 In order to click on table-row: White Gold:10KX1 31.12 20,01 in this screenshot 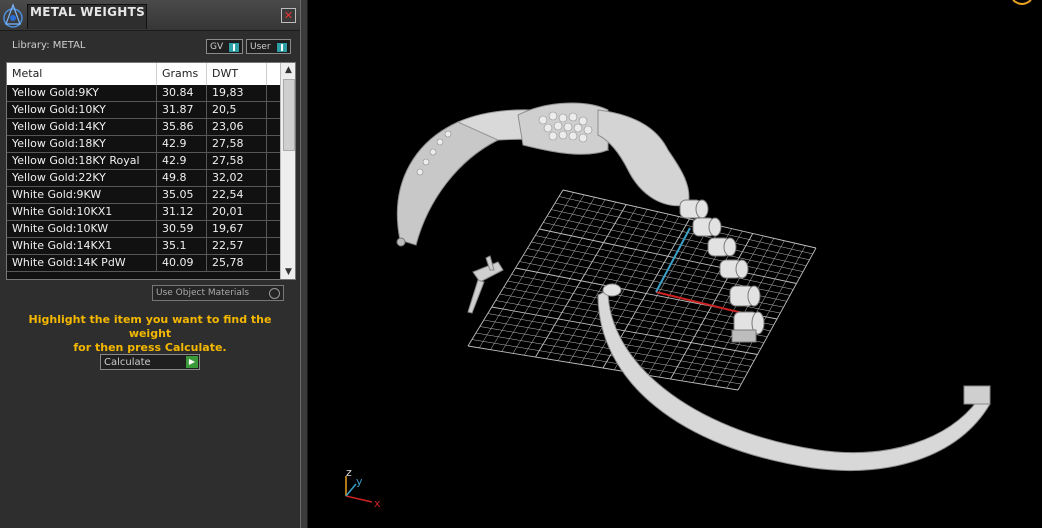, I will do `click(143, 212)`.